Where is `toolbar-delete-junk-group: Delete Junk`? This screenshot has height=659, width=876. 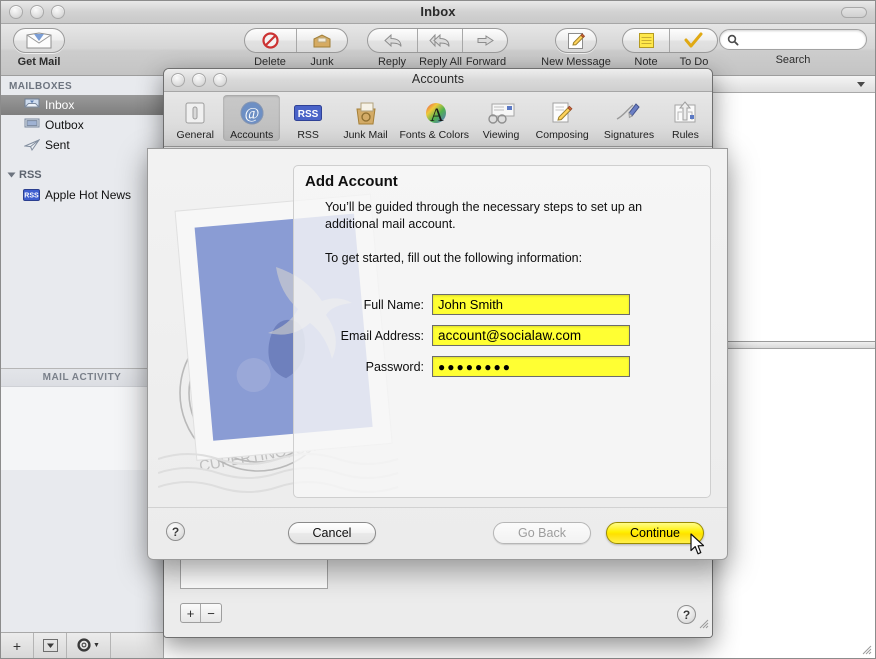
toolbar-delete-junk-group: Delete Junk is located at coordinates (296, 48).